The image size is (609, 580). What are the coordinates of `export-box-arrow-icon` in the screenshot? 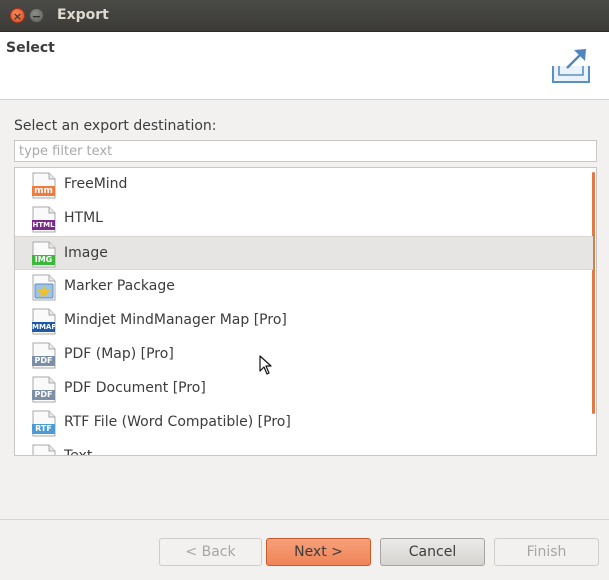 It's located at (571, 66).